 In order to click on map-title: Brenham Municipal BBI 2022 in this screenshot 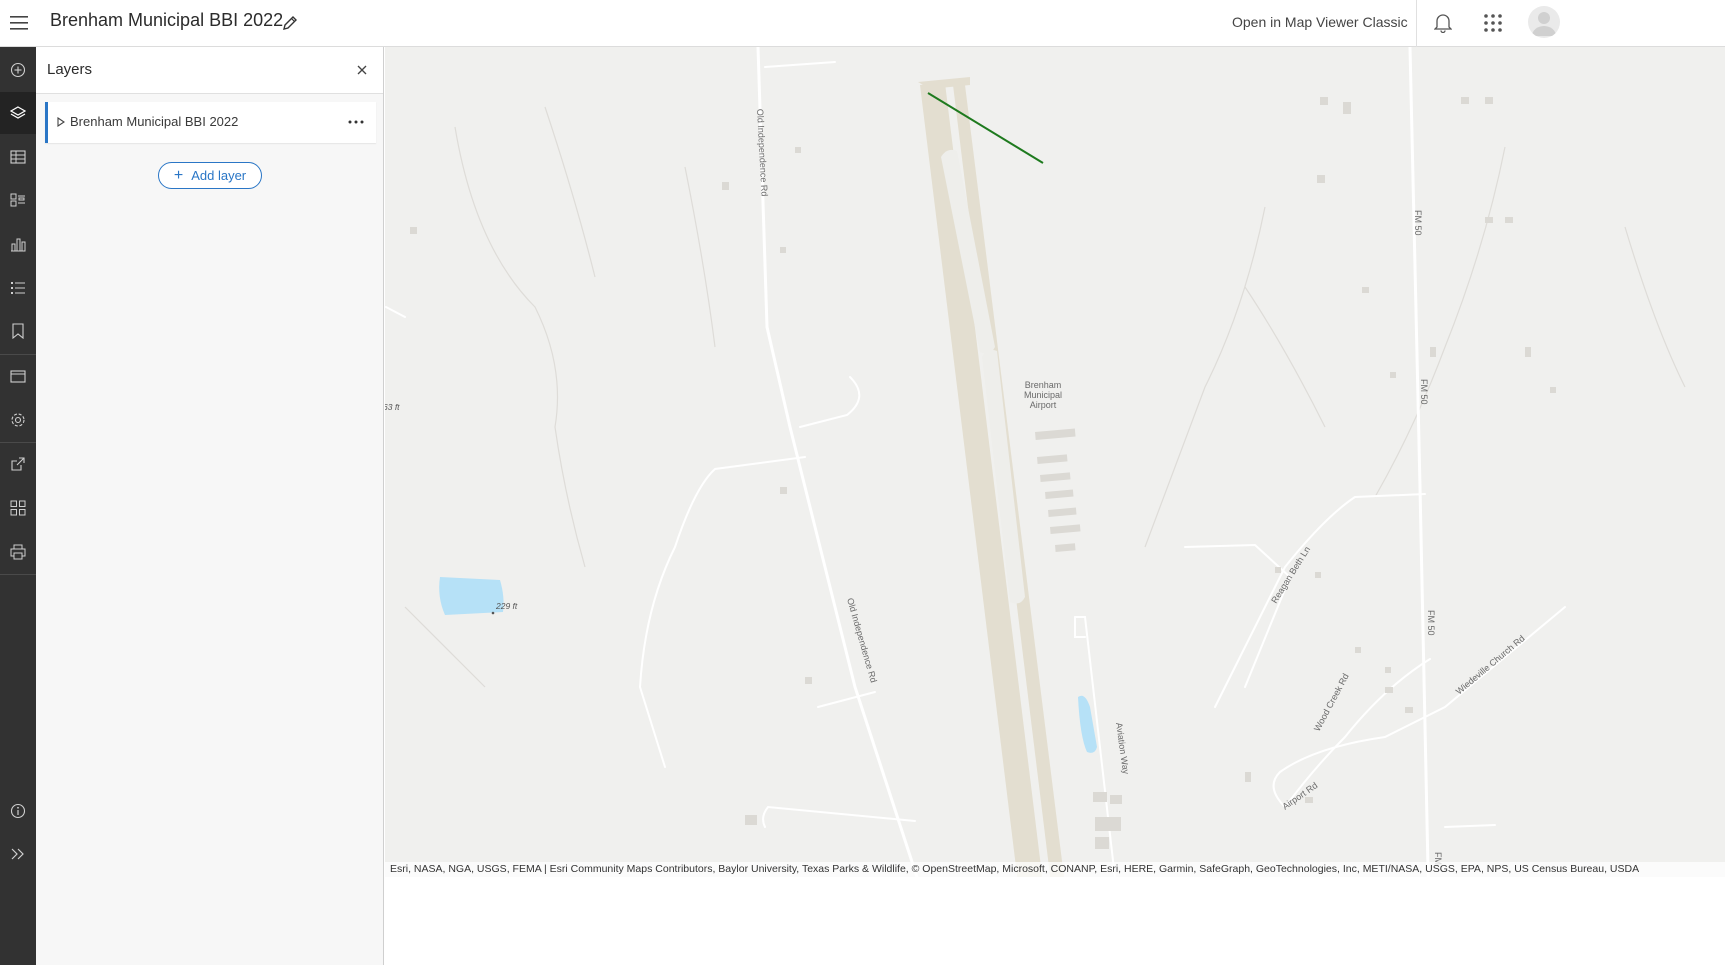, I will do `click(167, 20)`.